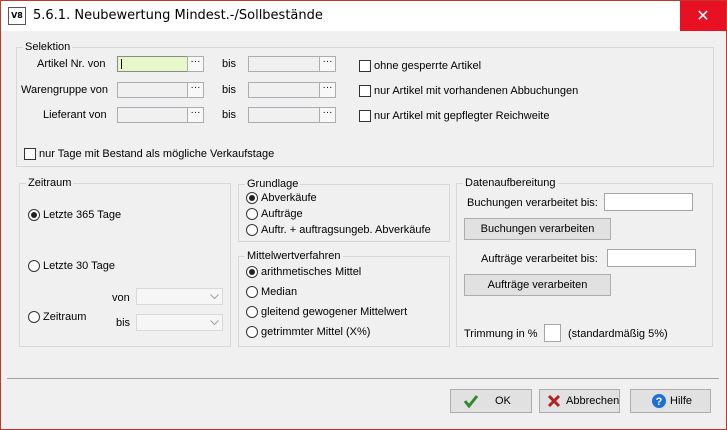 This screenshot has height=430, width=727. What do you see at coordinates (334, 312) in the screenshot?
I see `mittelwert-gleitend-label: gleitend gewogener Mittelwert` at bounding box center [334, 312].